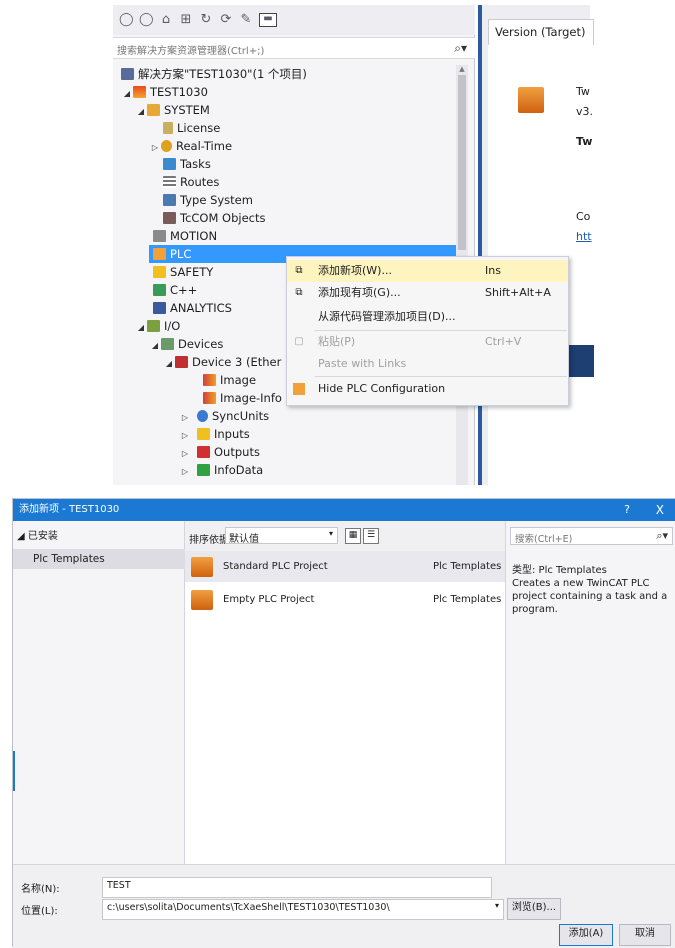 The width and height of the screenshot is (675, 948). I want to click on sort-bar: 排序依据: 默认值 ▾ ▦ ☰, so click(345, 536).